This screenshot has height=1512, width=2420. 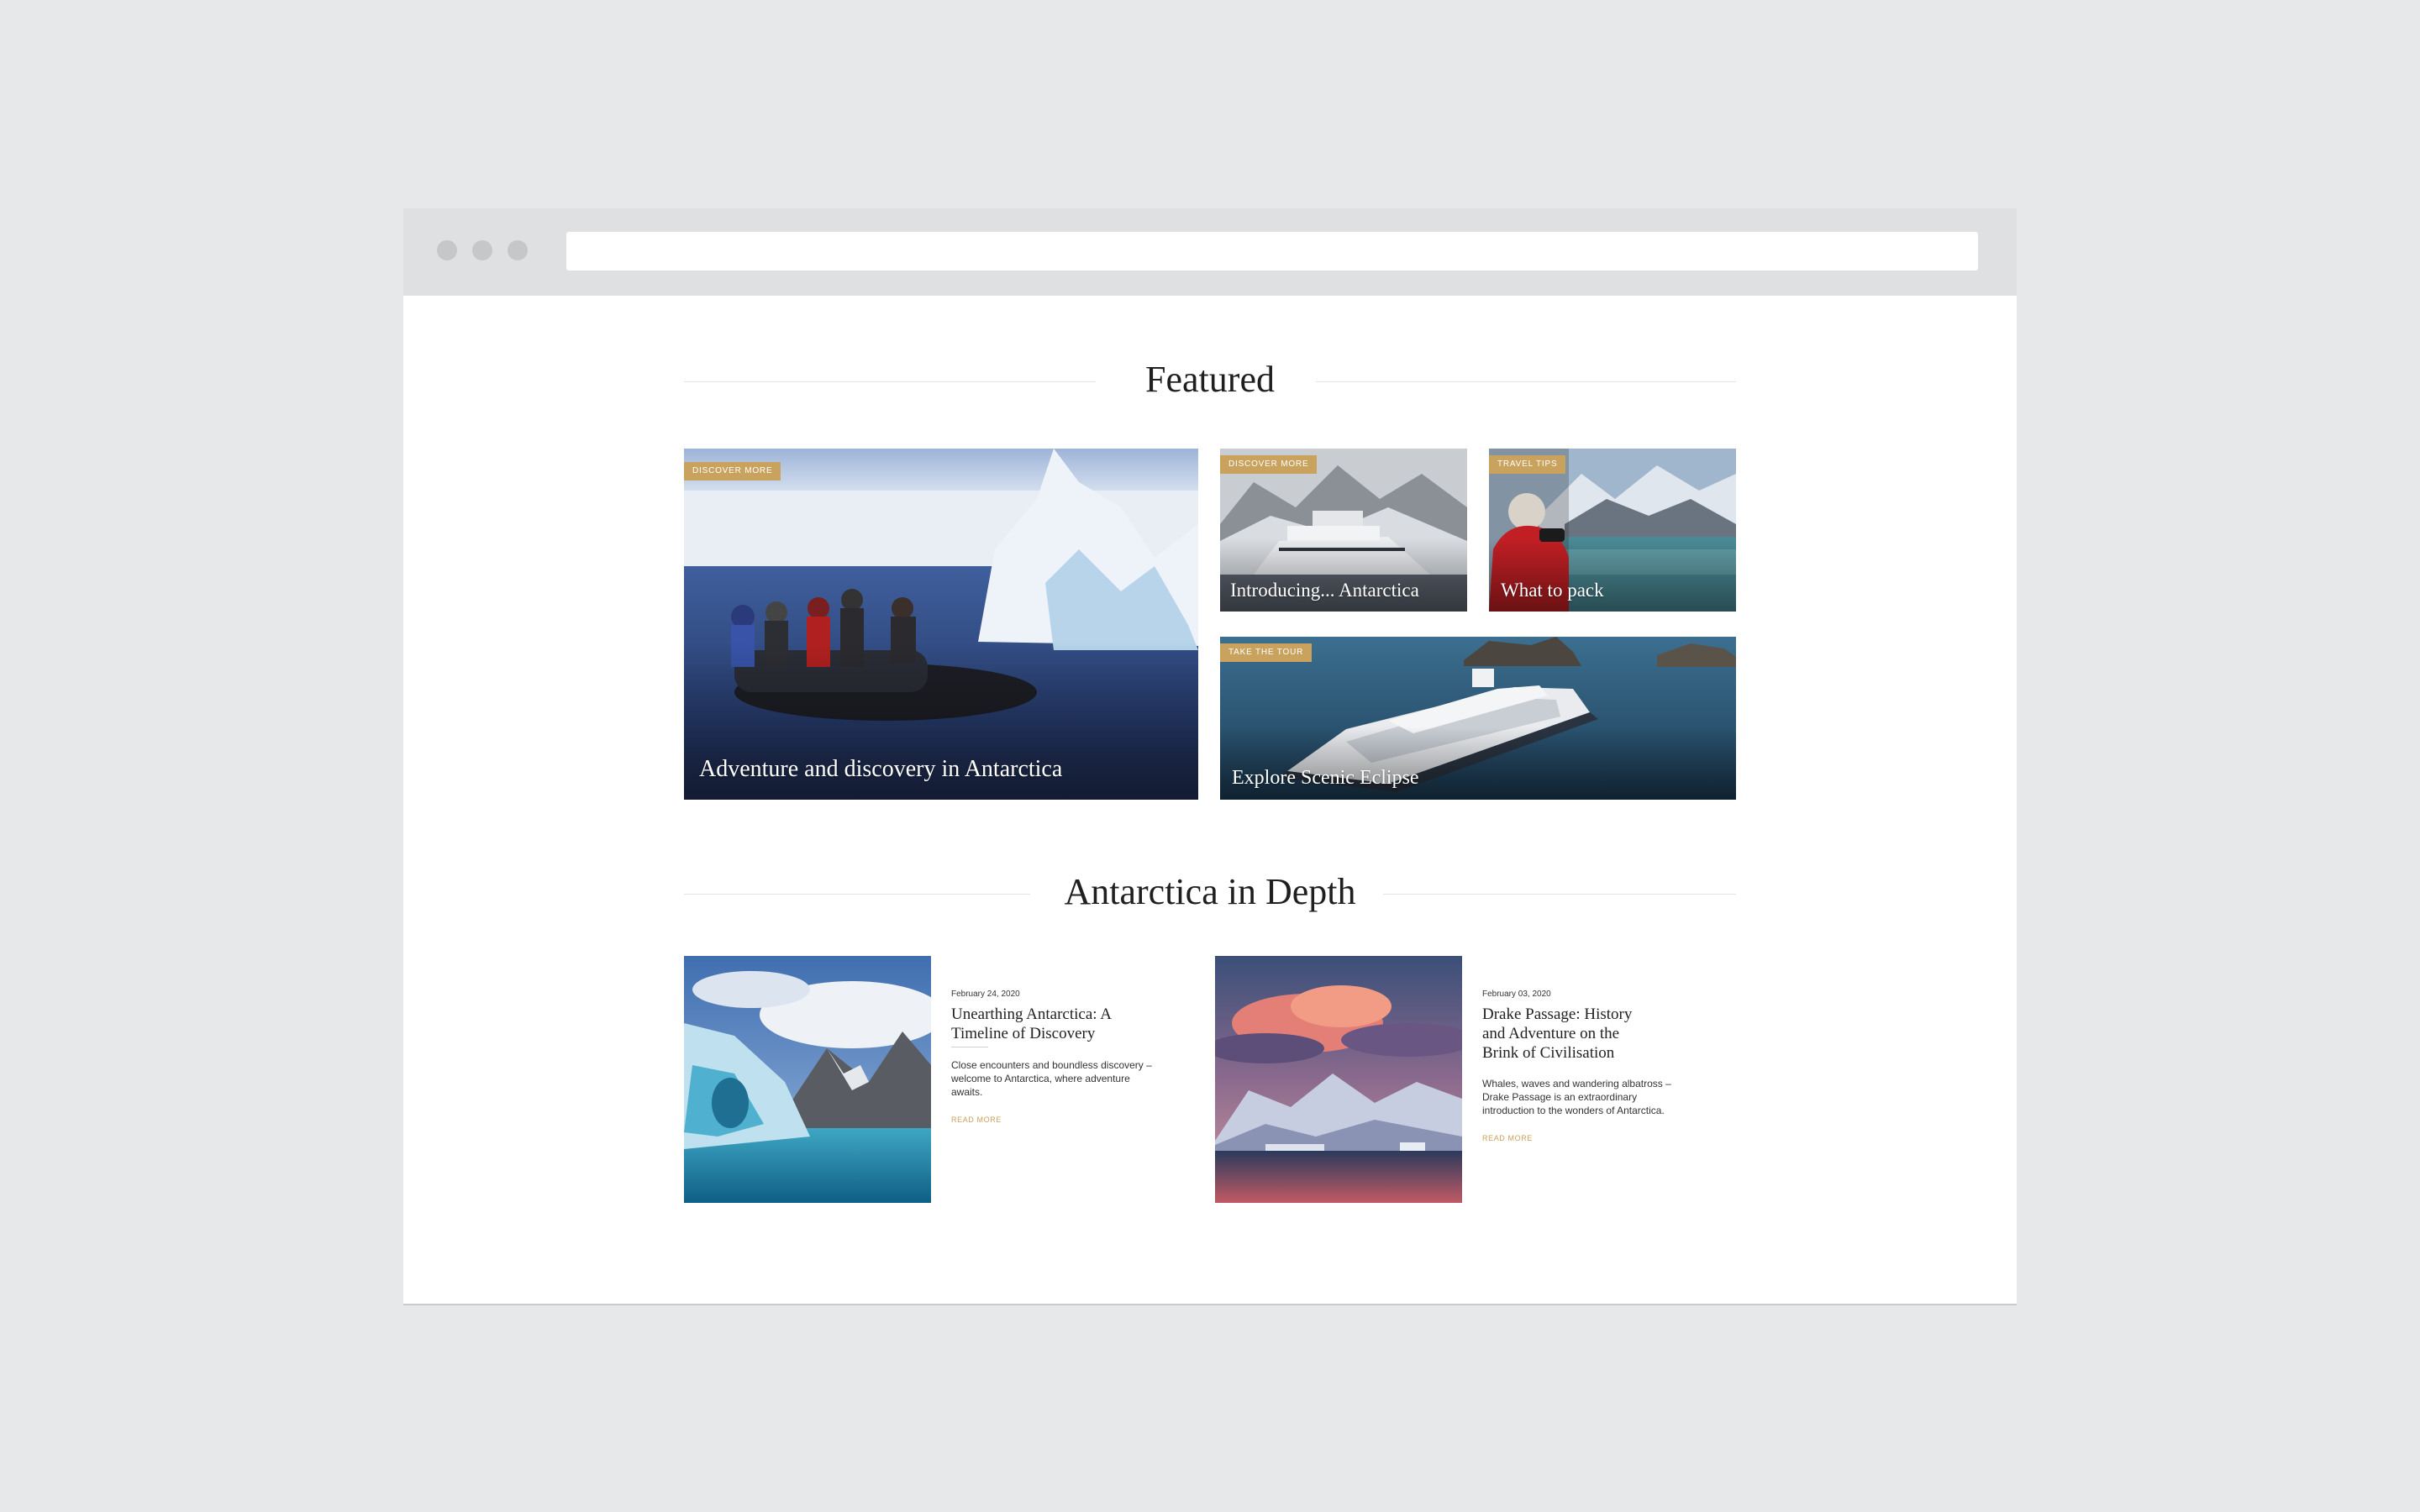 I want to click on in-depth-heading: Antarctica in Depth, so click(x=1210, y=891).